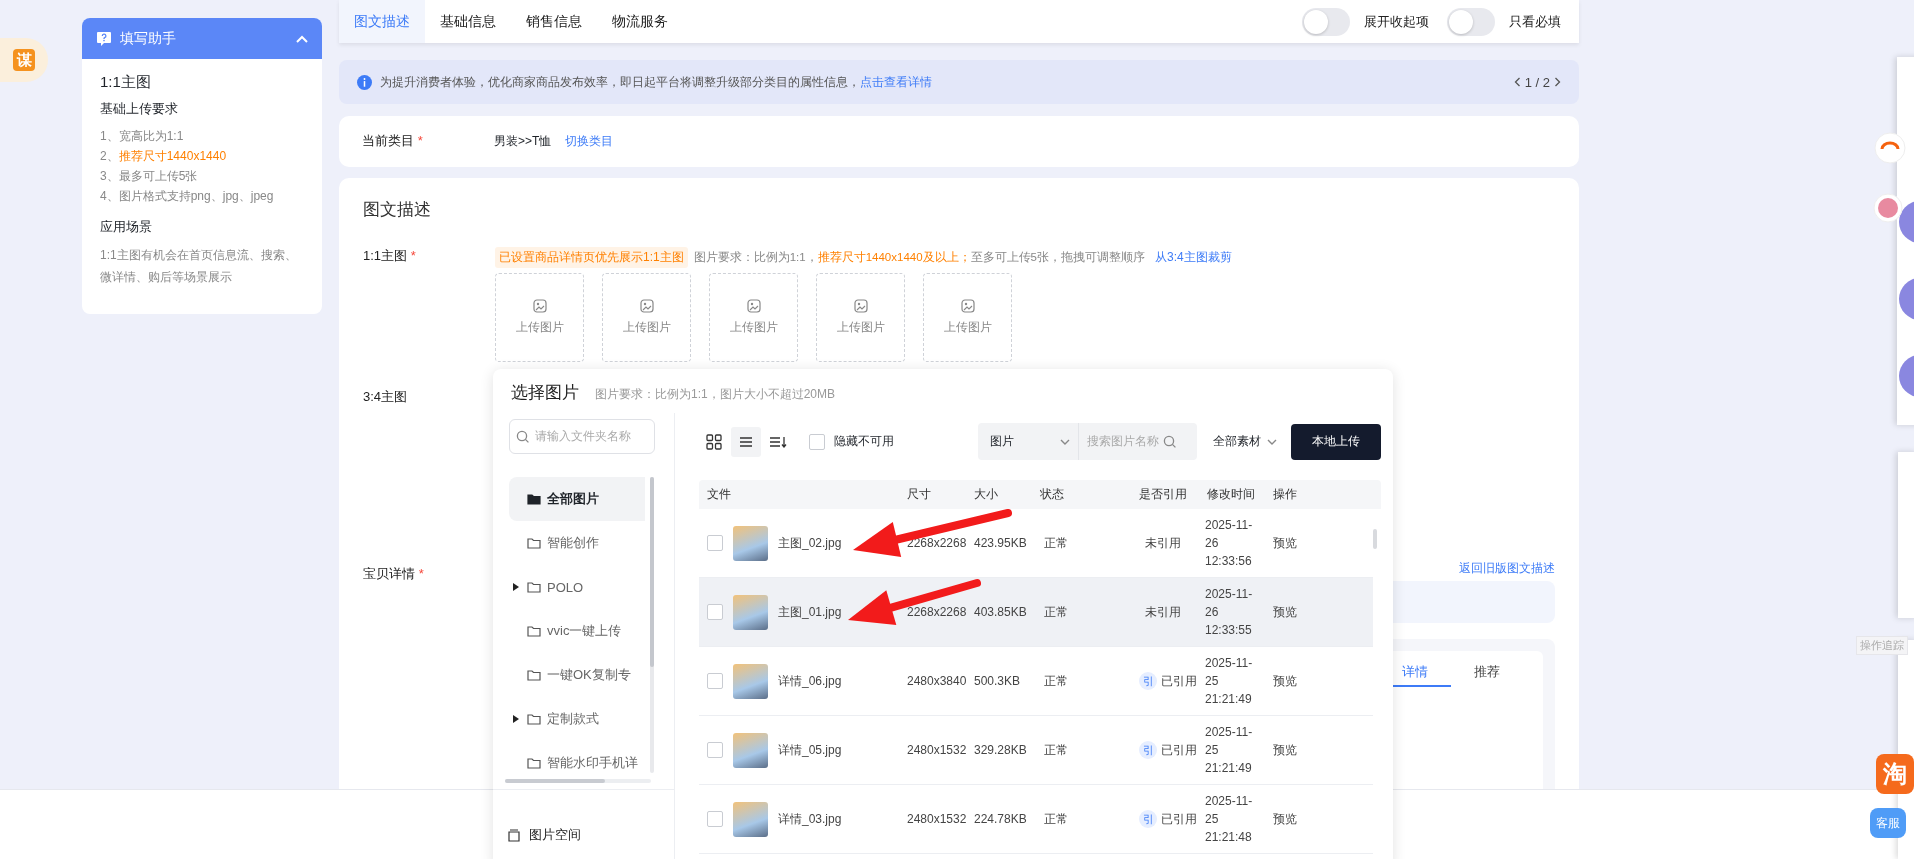 This screenshot has width=1914, height=859. I want to click on info-icon, so click(364, 82).